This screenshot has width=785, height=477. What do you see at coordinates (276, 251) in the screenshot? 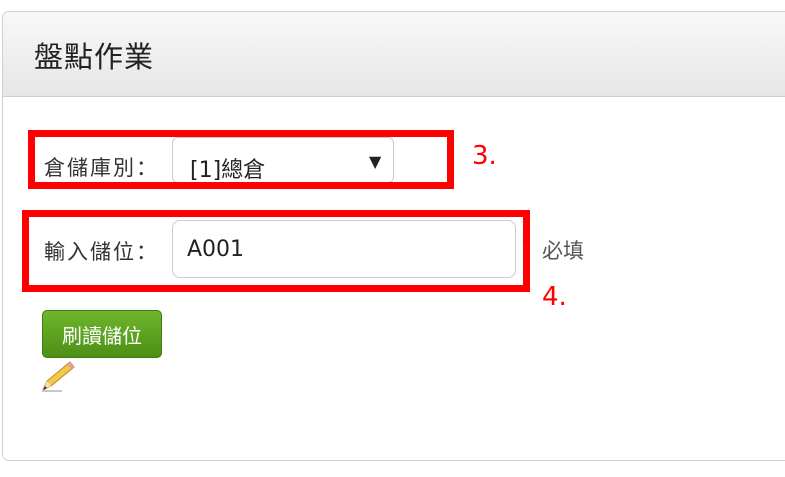
I see `highlight-box-location` at bounding box center [276, 251].